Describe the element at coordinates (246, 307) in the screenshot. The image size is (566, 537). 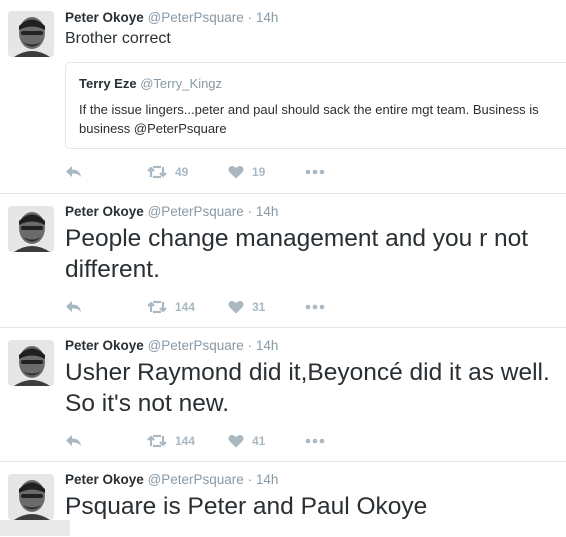
I see `like-button: 31` at that location.